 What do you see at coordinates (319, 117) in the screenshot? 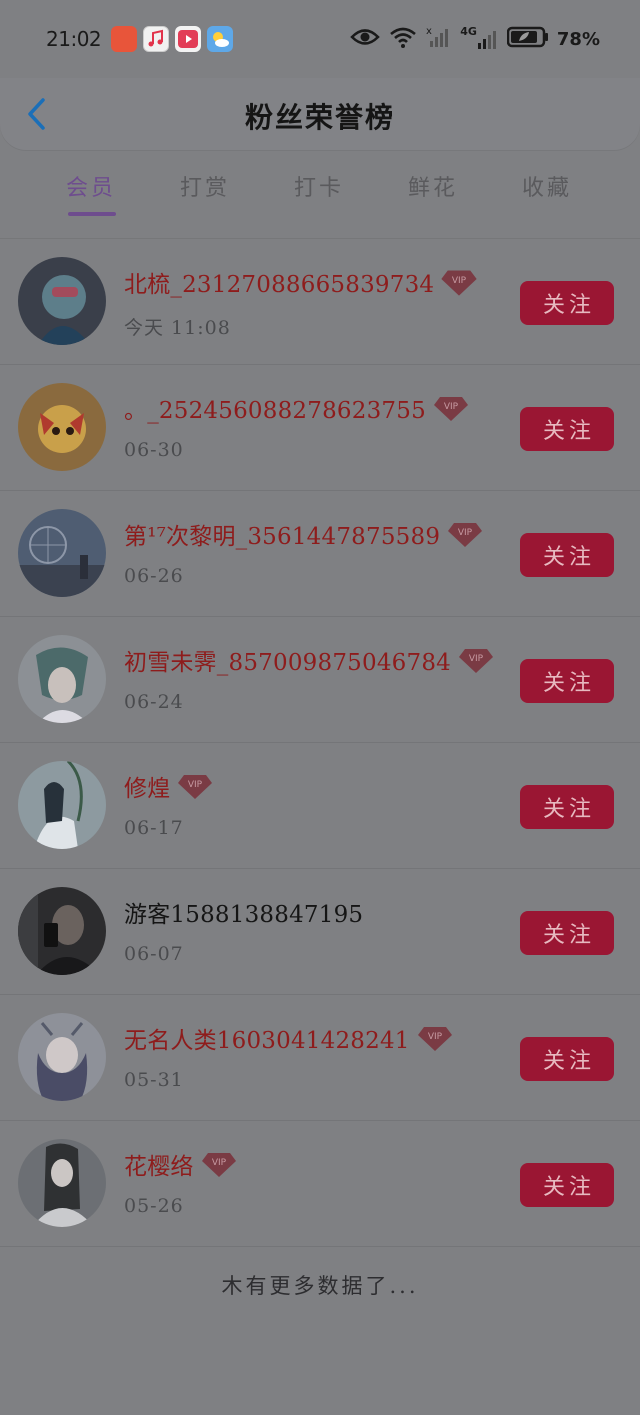
I see `page-title: 粉丝荣誉榜` at bounding box center [319, 117].